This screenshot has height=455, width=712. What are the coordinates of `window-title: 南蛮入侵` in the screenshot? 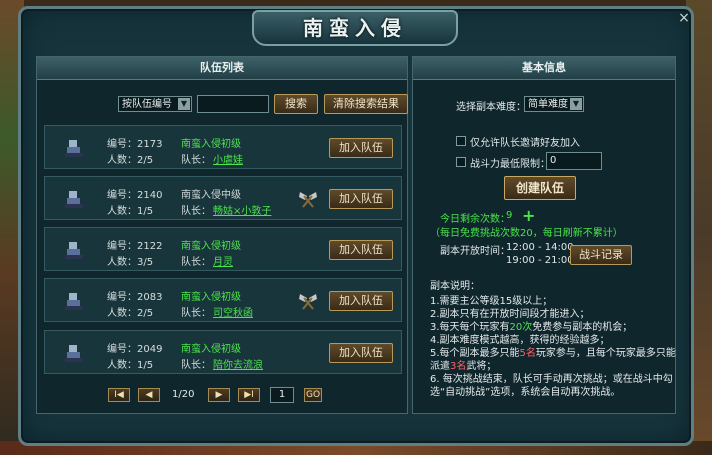 It's located at (355, 28).